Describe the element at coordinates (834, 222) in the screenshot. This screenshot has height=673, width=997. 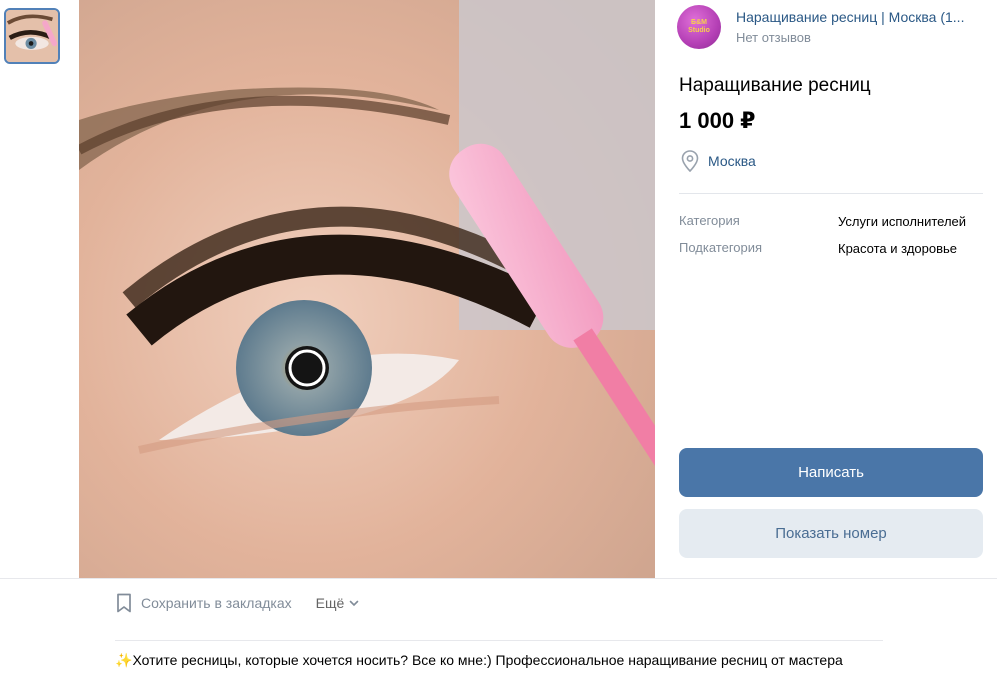
I see `property-row-category: Категория Услуги исполнителей` at that location.